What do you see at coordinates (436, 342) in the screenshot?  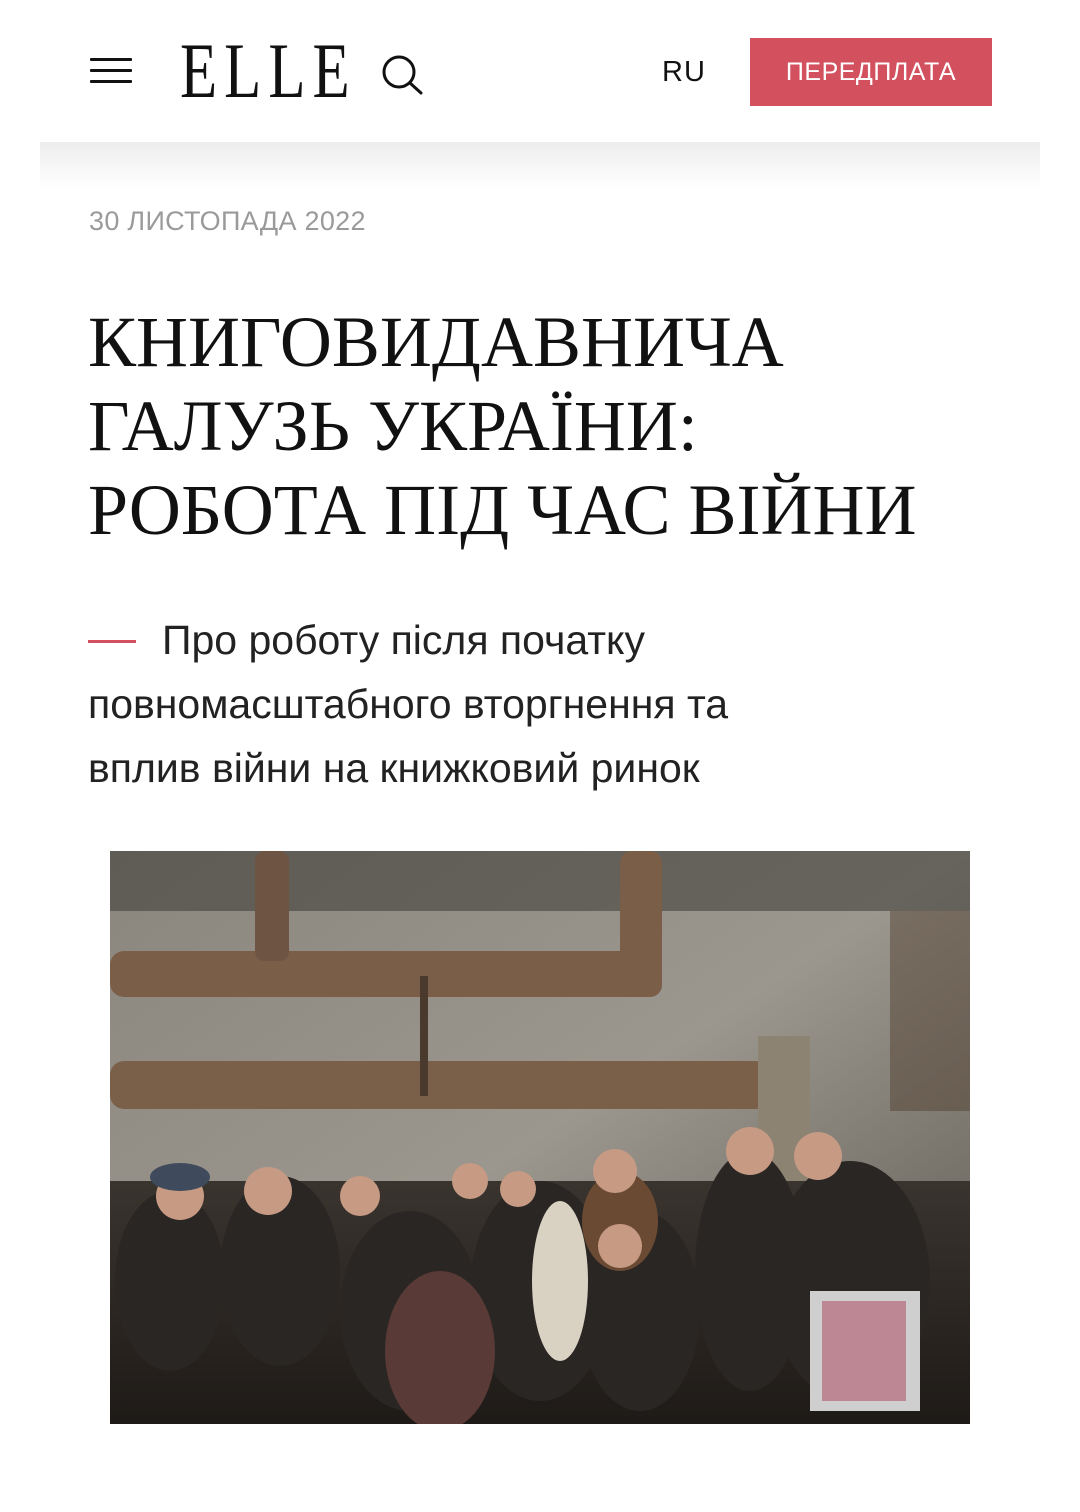 I see `title-line: КНИГОВИДАВНИЧА` at bounding box center [436, 342].